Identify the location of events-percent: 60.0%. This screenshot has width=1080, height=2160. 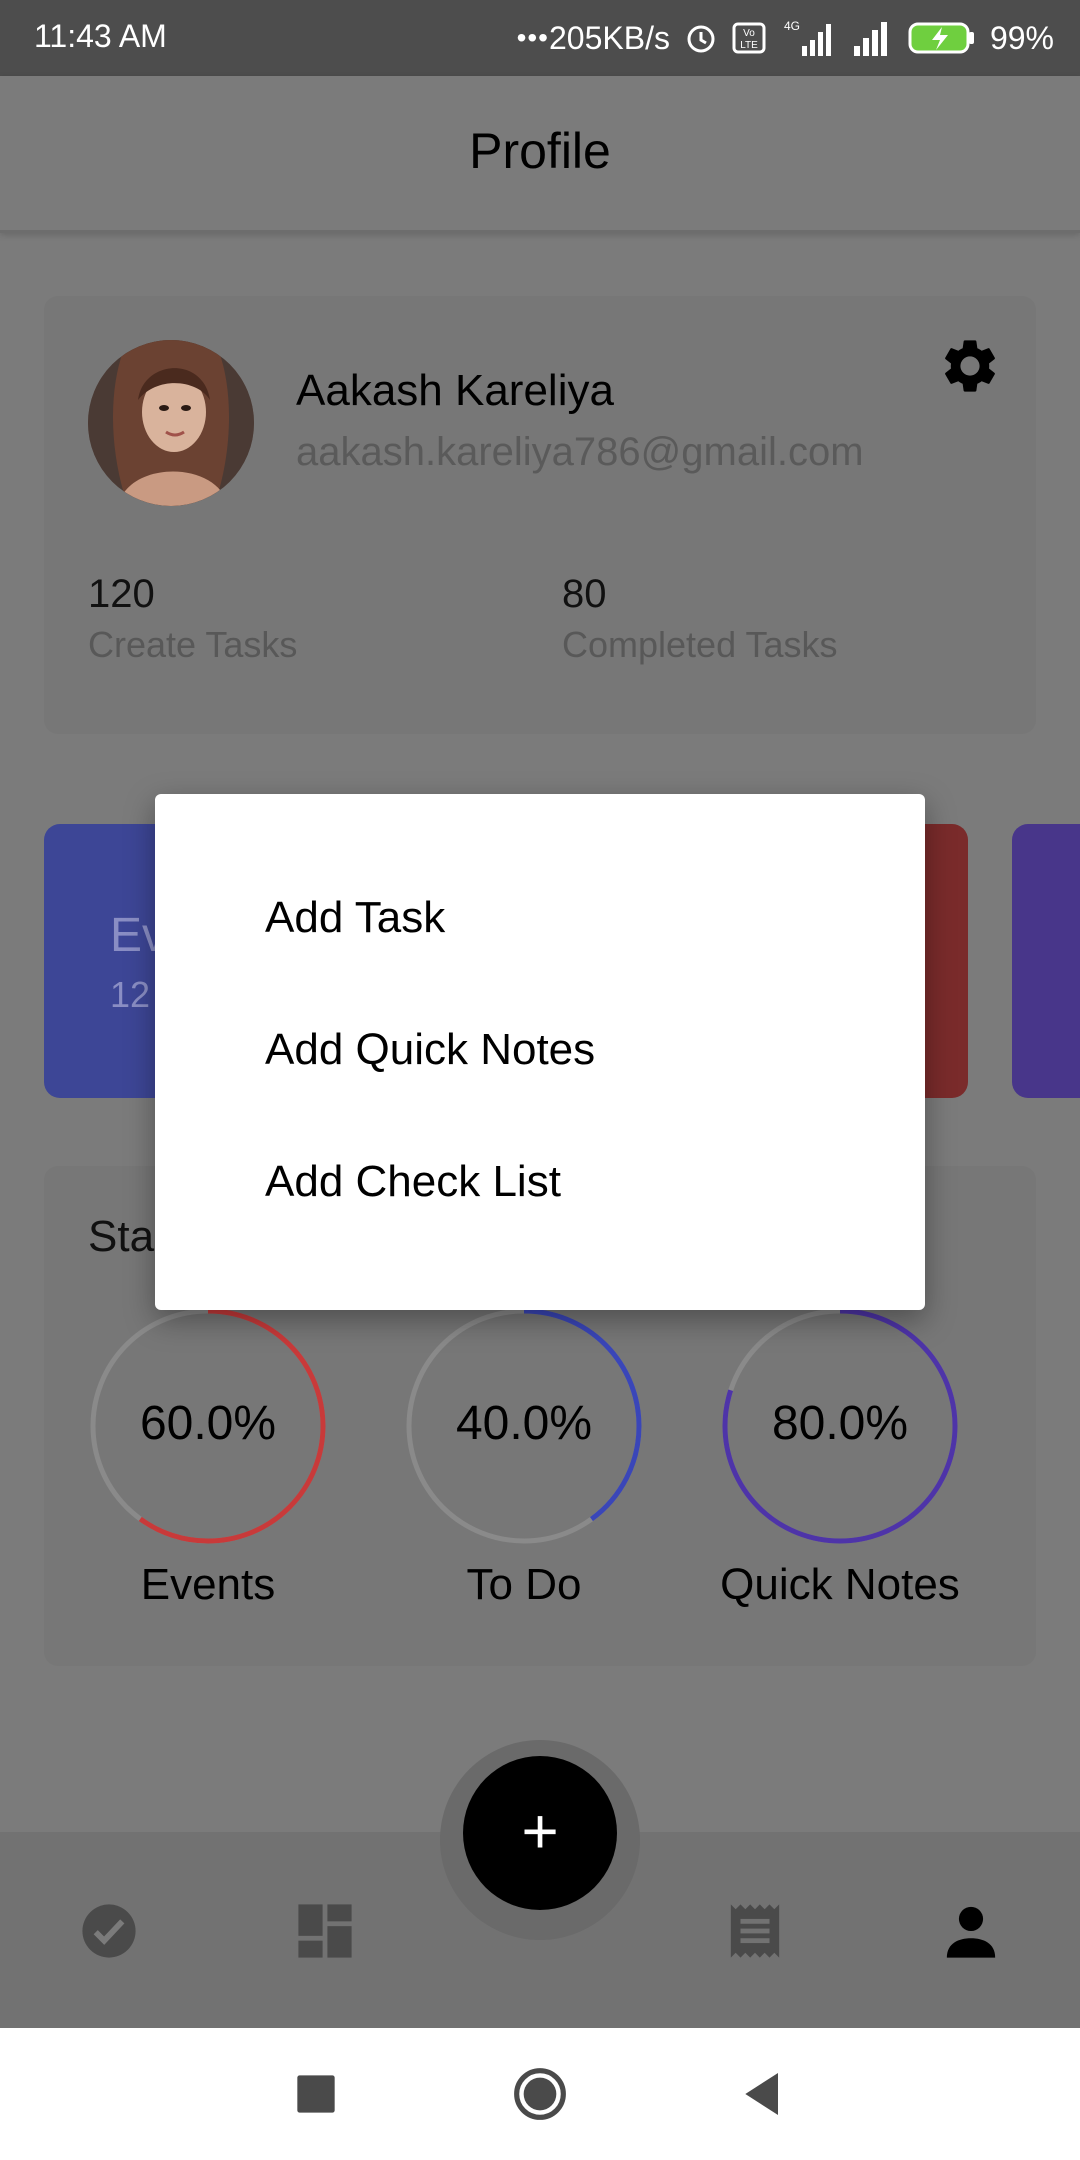
(208, 1423).